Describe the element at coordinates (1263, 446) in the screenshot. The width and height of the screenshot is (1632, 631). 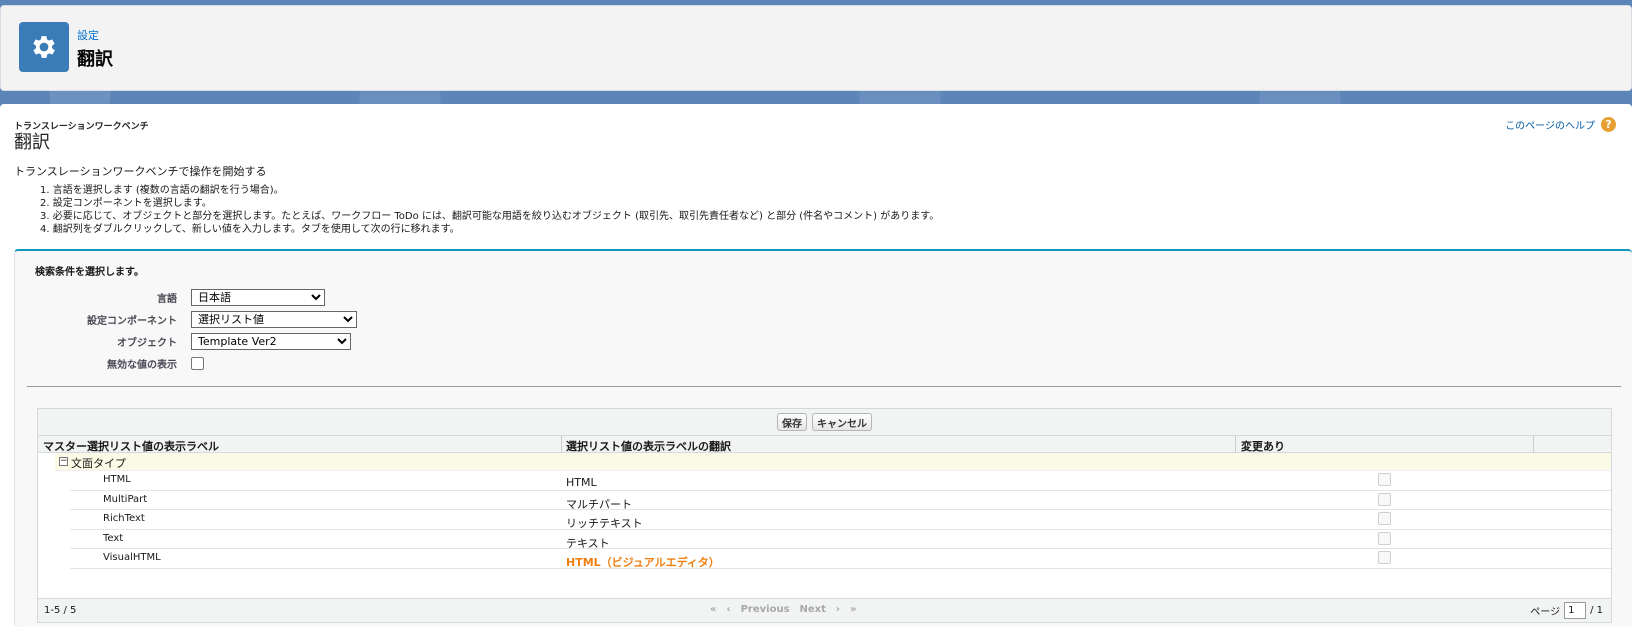
I see `column-header-changed: 変更あり` at that location.